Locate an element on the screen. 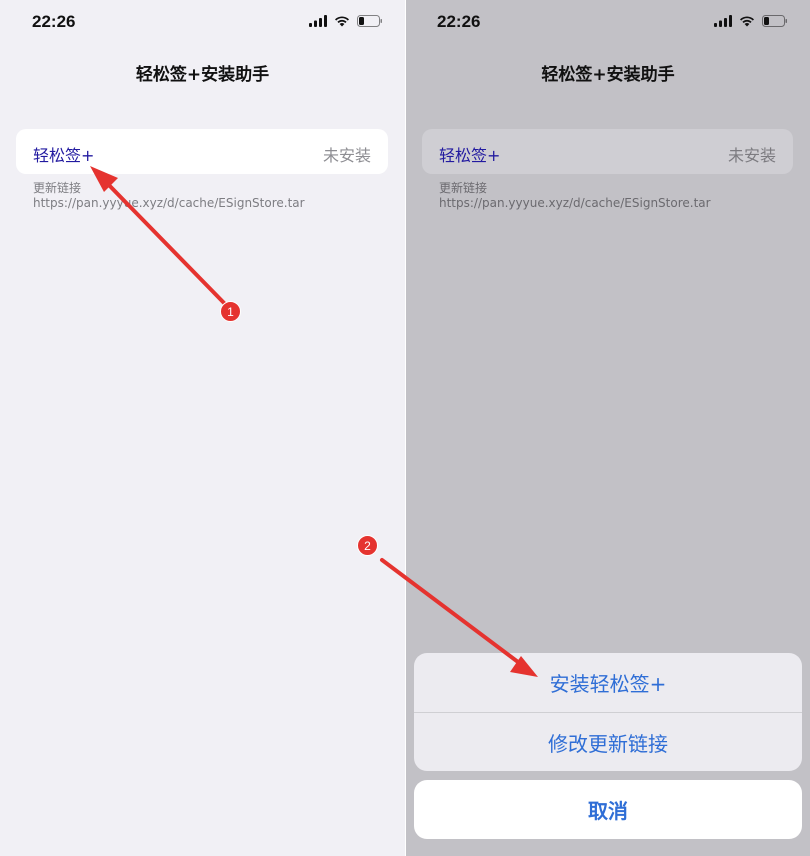  edit-update-link-button: 修改更新链接 is located at coordinates (608, 741).